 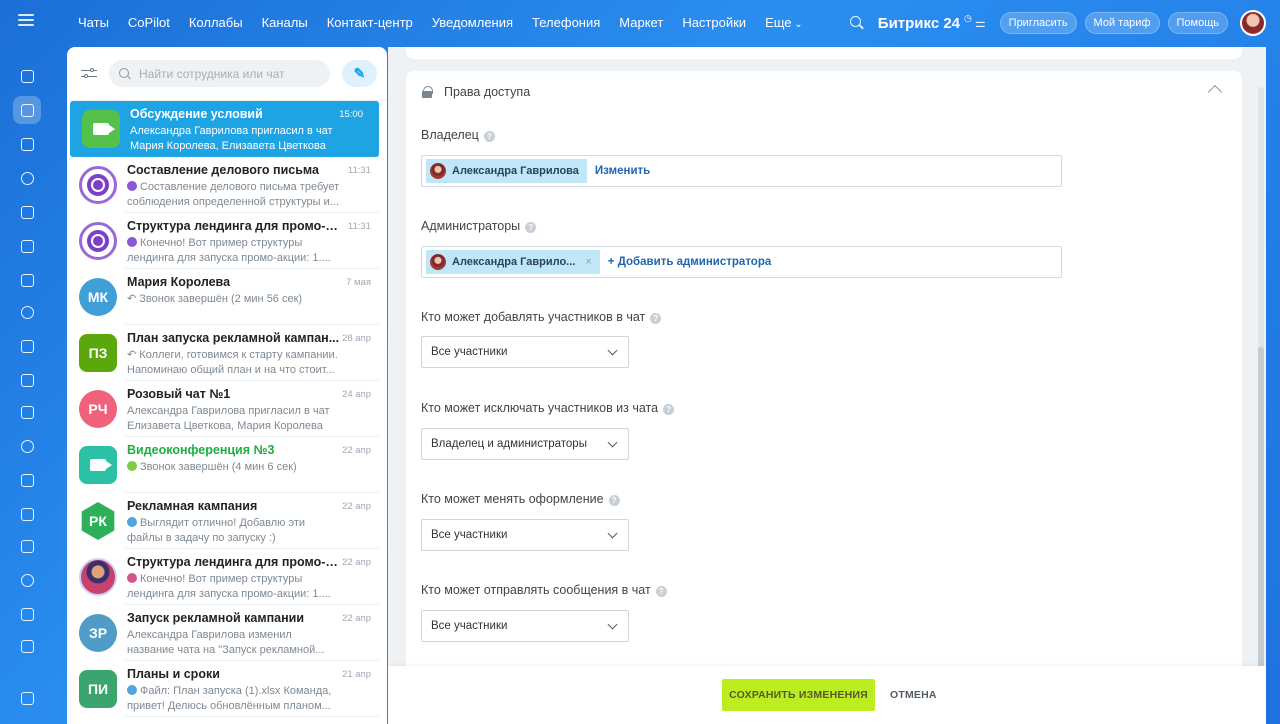 What do you see at coordinates (525, 626) in the screenshot?
I see `perm-send-select: Все участники` at bounding box center [525, 626].